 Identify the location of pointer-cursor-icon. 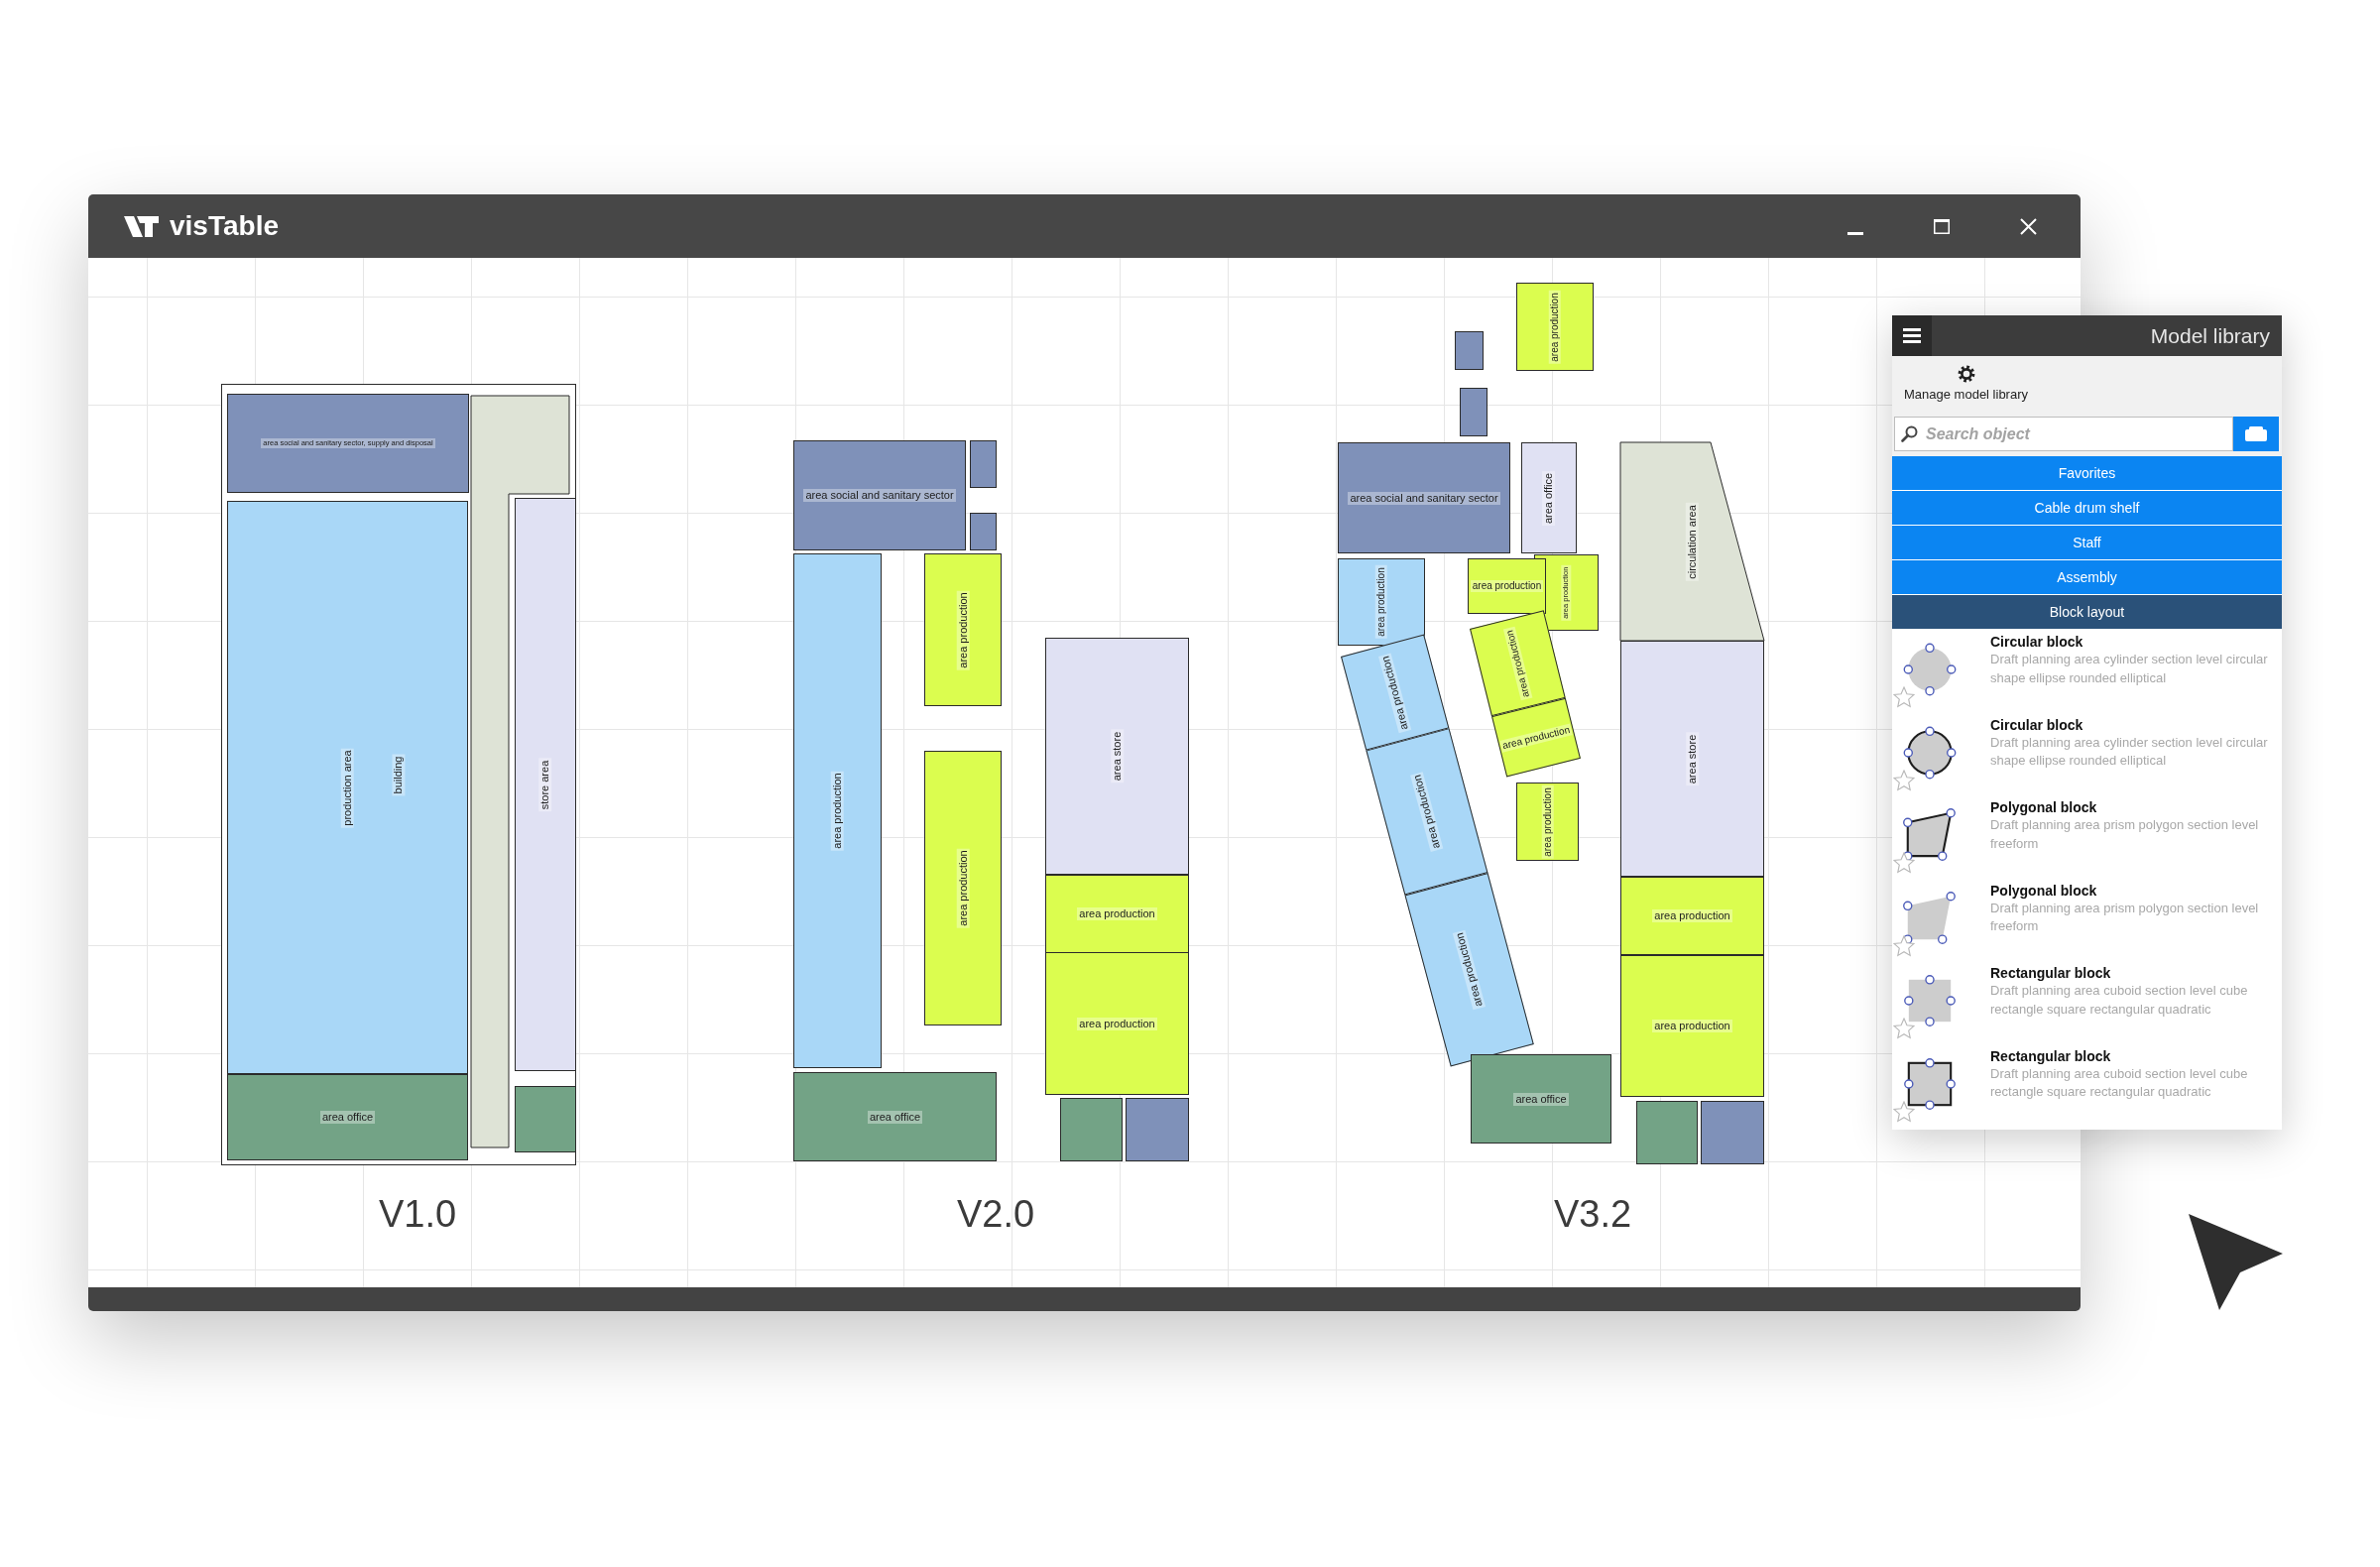
(2236, 1262).